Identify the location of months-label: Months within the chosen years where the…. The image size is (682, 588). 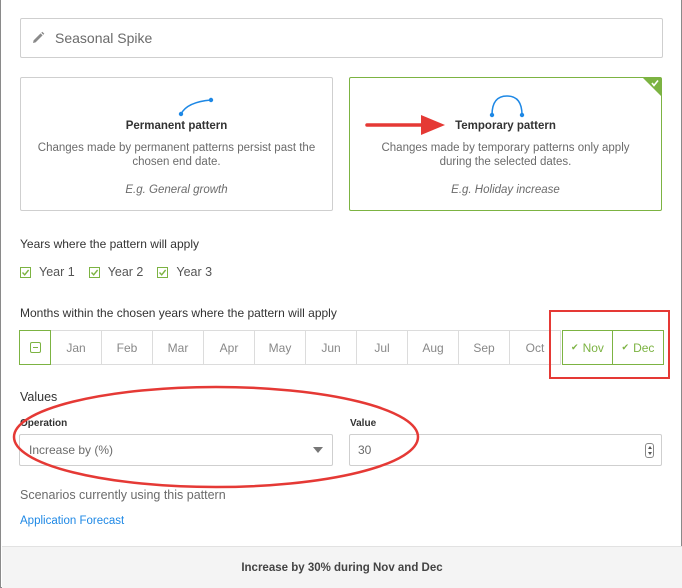
(178, 313).